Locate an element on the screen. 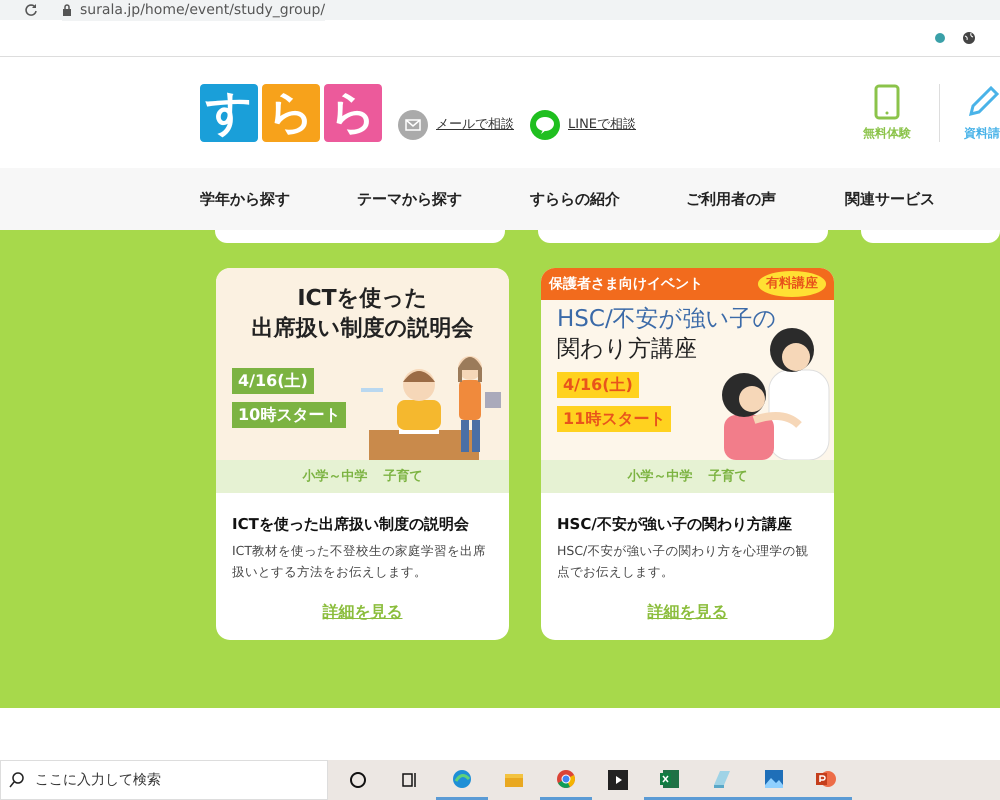 The width and height of the screenshot is (1000, 800). banner-title: 関わり方講座 is located at coordinates (627, 349).